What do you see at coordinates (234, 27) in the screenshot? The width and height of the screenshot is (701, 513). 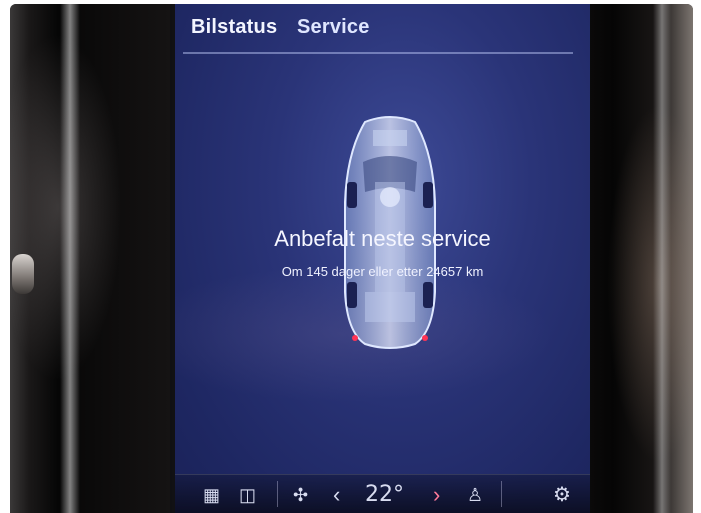 I see `tab-bilstatus: Bilstatus` at bounding box center [234, 27].